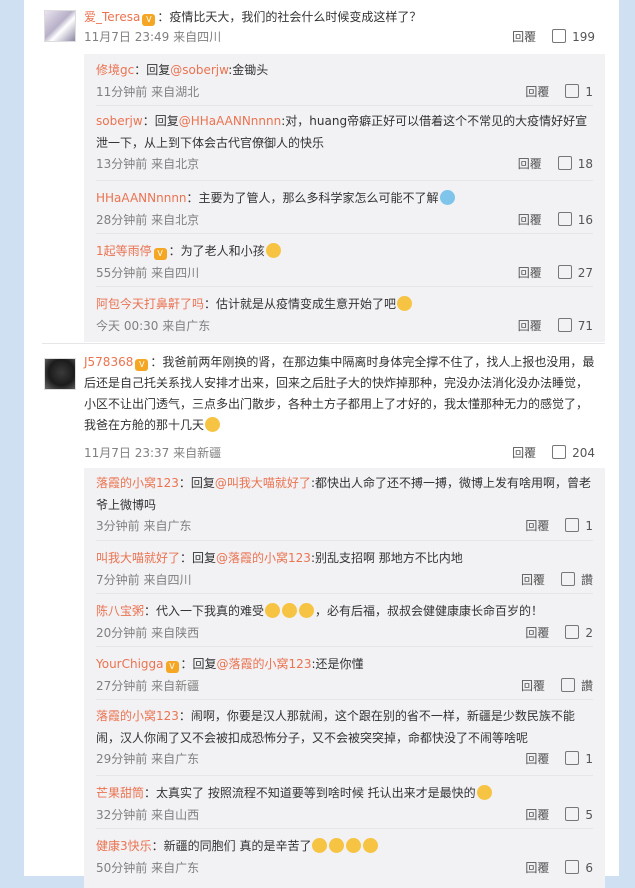 Image resolution: width=635 pixels, height=888 pixels. What do you see at coordinates (120, 611) in the screenshot?
I see `username-link: 陈八宝粥` at bounding box center [120, 611].